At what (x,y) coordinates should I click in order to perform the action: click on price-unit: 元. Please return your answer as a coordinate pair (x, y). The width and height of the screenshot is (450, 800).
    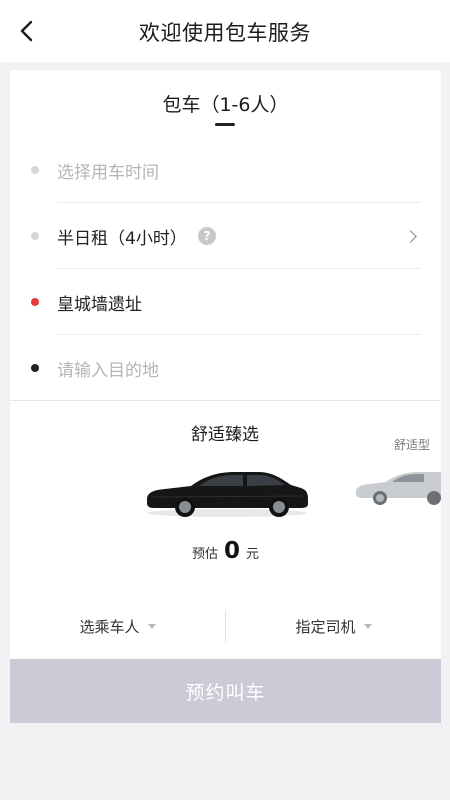
    Looking at the image, I should click on (253, 554).